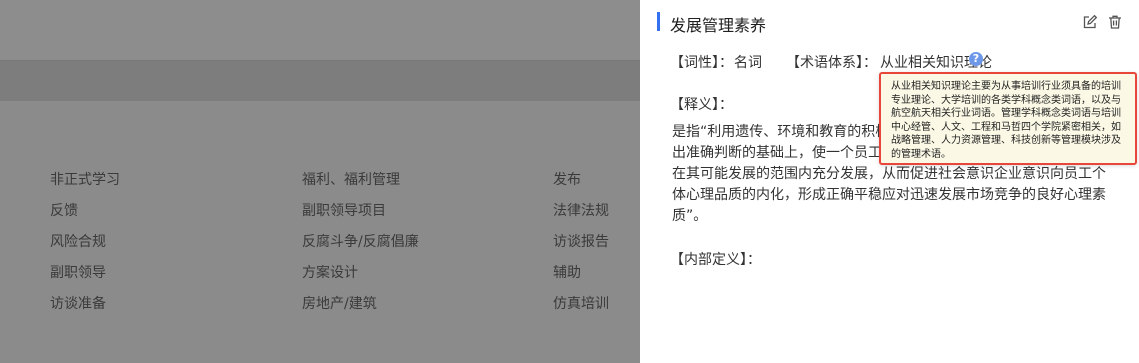 The width and height of the screenshot is (1139, 363). What do you see at coordinates (701, 63) in the screenshot?
I see `pos-label: 【词性】：` at bounding box center [701, 63].